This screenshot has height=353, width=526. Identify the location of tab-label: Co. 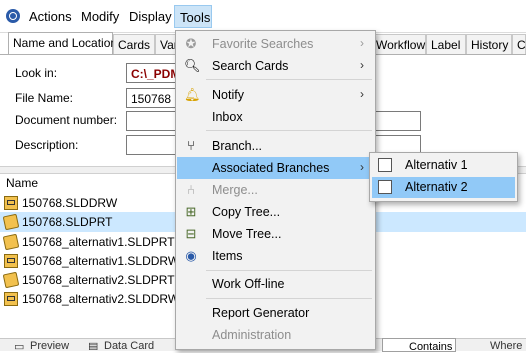
(521, 45).